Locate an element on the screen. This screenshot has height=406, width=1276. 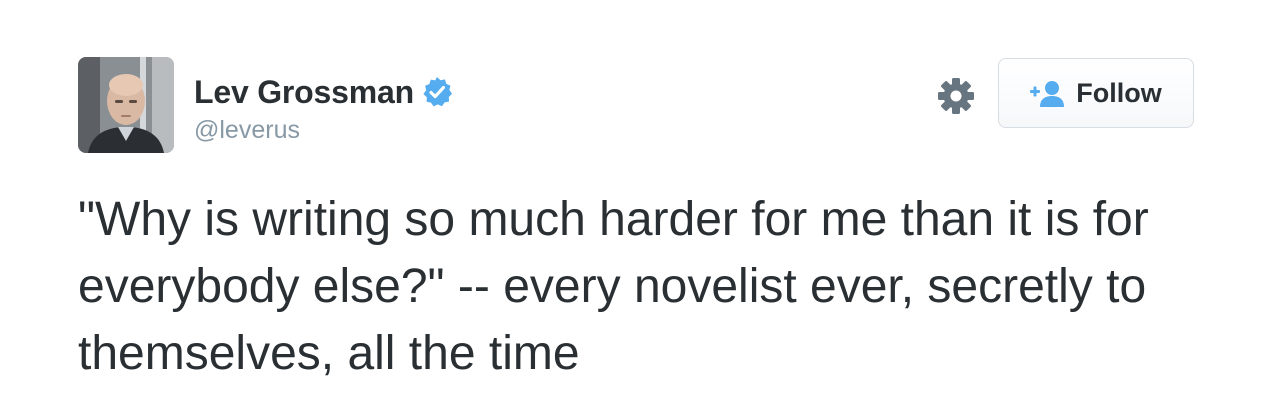
avatar is located at coordinates (126, 105).